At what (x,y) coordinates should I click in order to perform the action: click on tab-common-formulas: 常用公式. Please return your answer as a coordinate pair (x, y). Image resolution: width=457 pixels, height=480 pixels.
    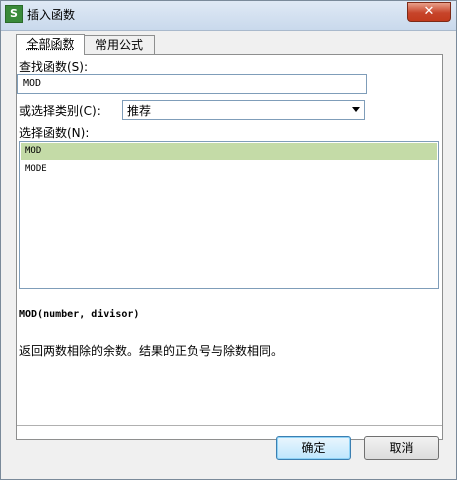
    Looking at the image, I should click on (119, 44).